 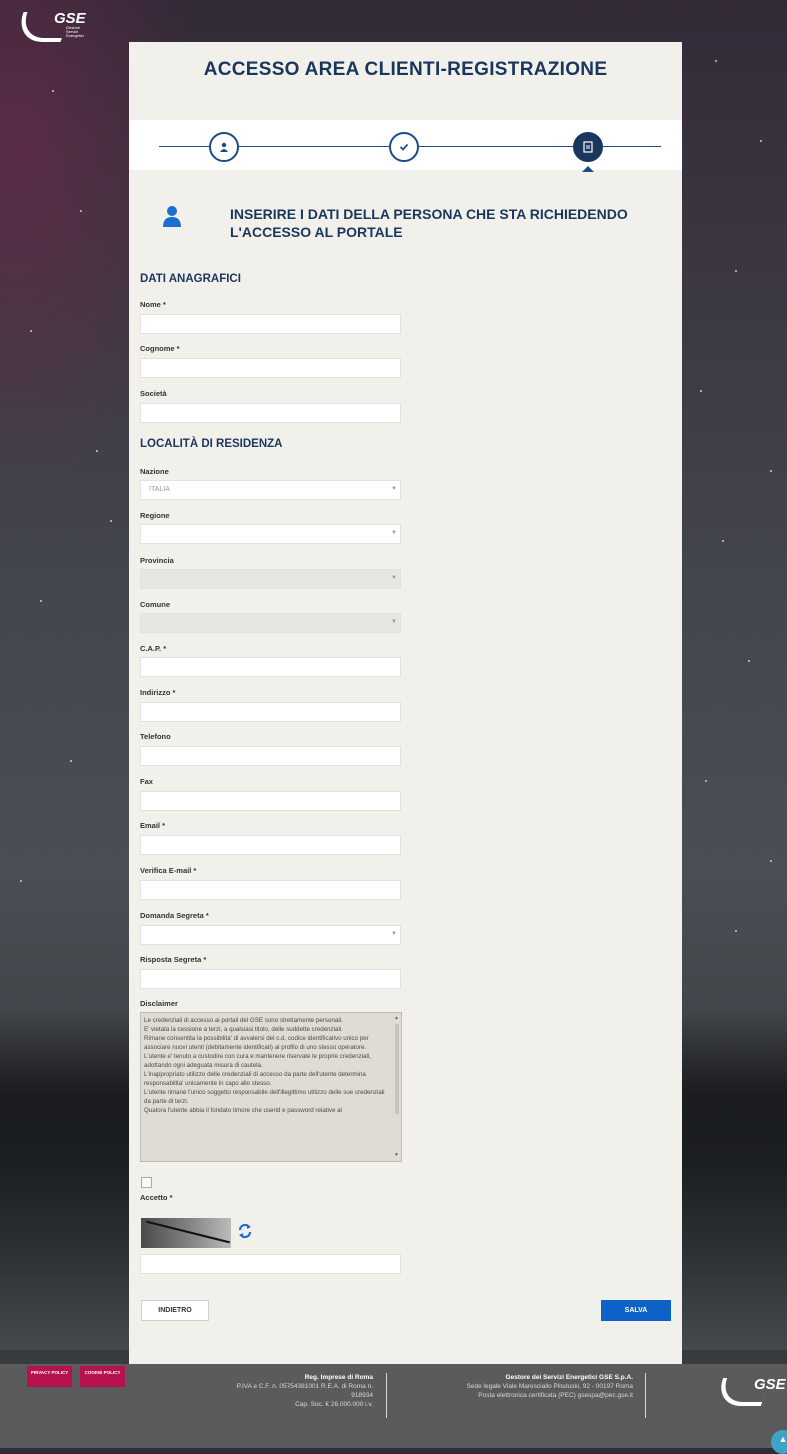 I want to click on societa-input, so click(x=270, y=413).